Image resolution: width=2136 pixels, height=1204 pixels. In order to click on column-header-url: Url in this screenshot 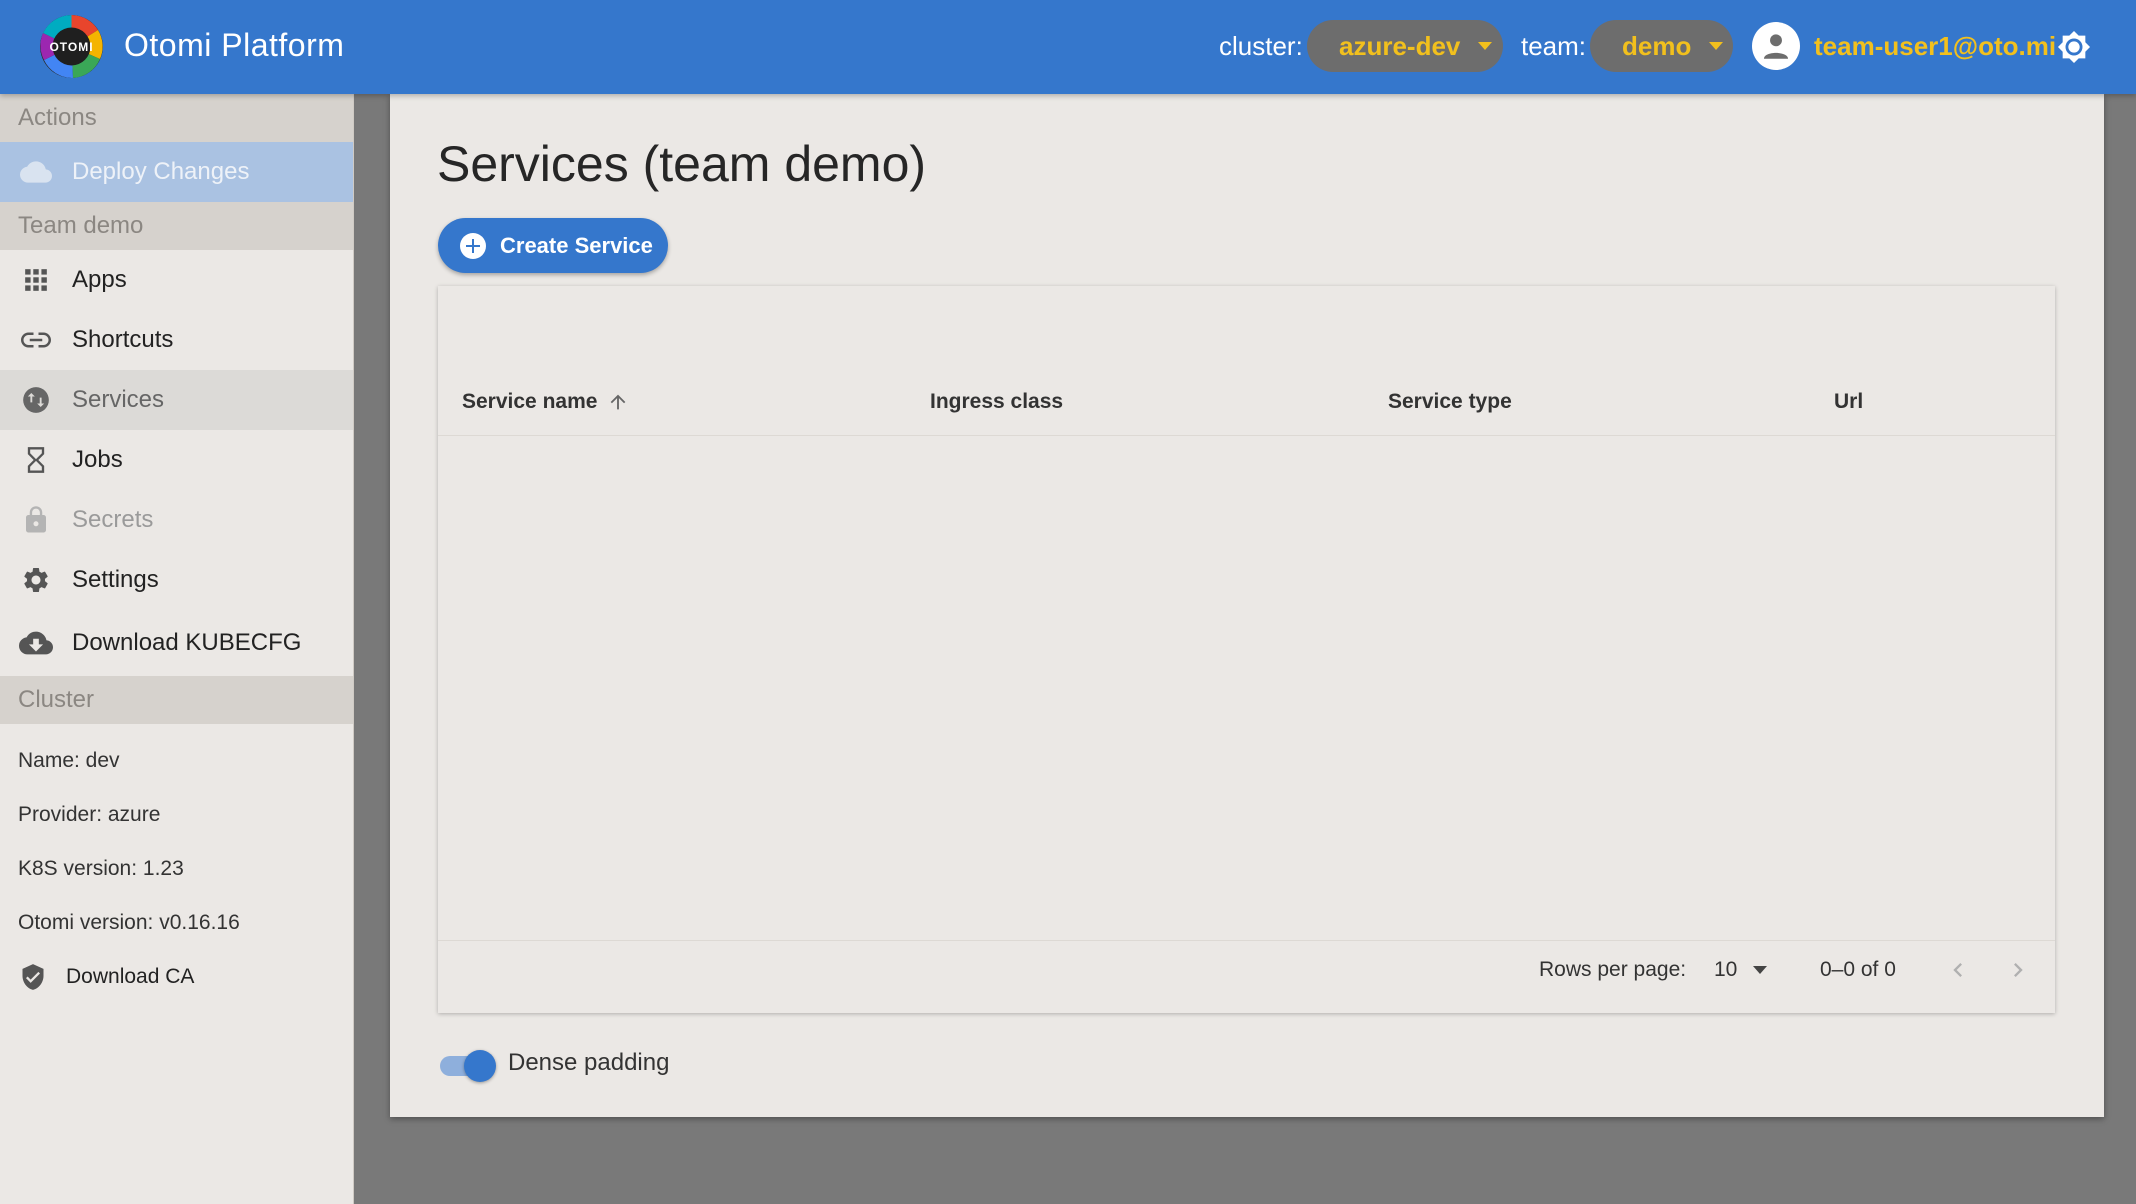, I will do `click(1848, 402)`.